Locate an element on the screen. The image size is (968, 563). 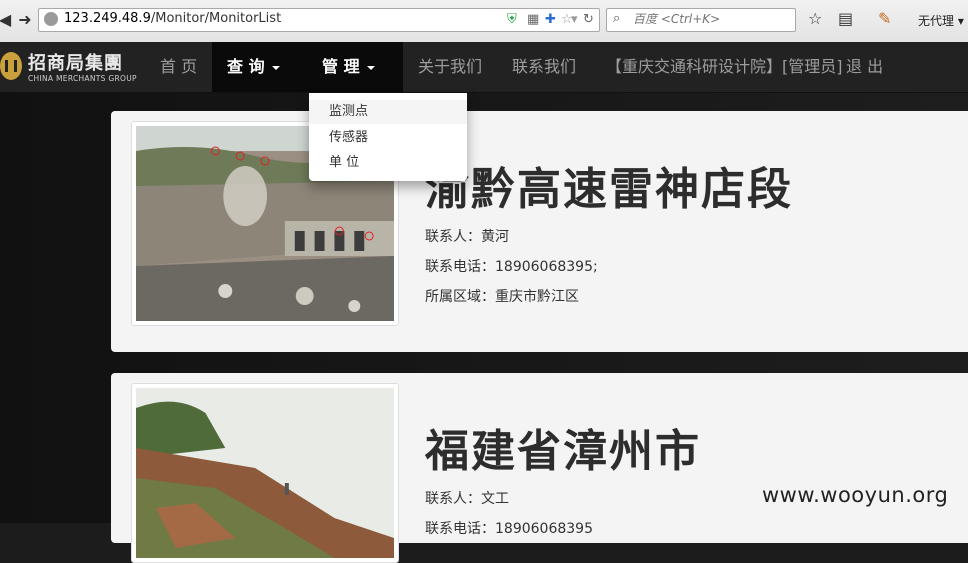
slope-photo is located at coordinates (265, 473).